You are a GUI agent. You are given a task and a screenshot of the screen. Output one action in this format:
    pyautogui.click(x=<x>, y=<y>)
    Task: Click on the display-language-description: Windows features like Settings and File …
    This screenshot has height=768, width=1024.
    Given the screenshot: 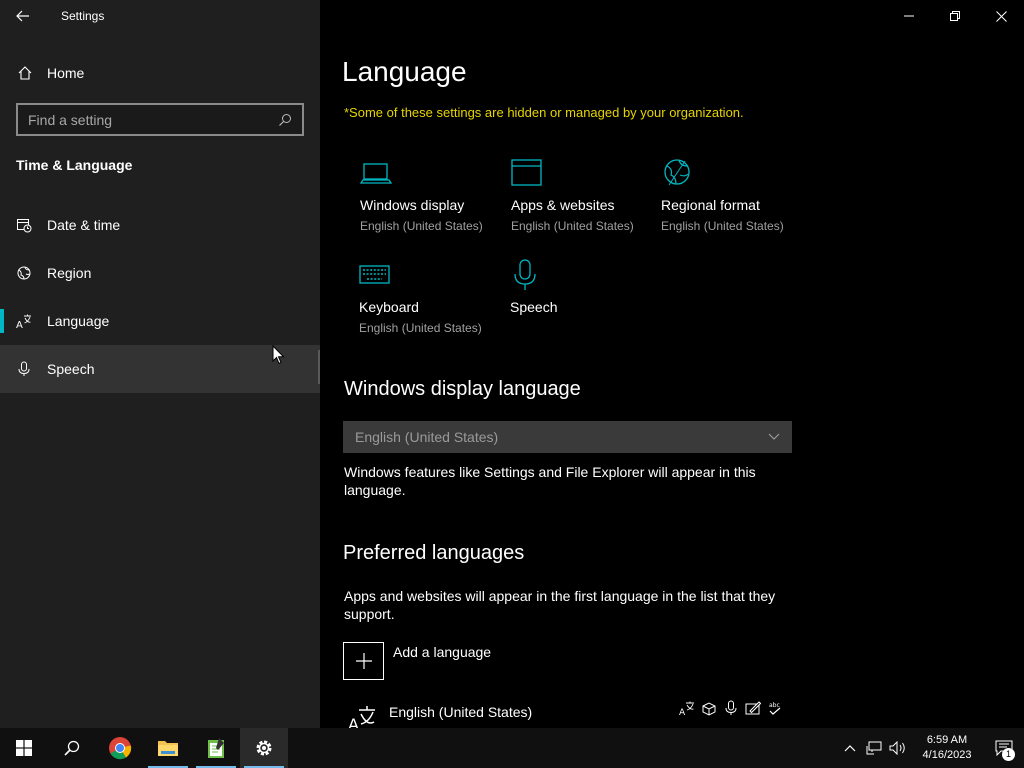 What is the action you would take?
    pyautogui.click(x=550, y=481)
    